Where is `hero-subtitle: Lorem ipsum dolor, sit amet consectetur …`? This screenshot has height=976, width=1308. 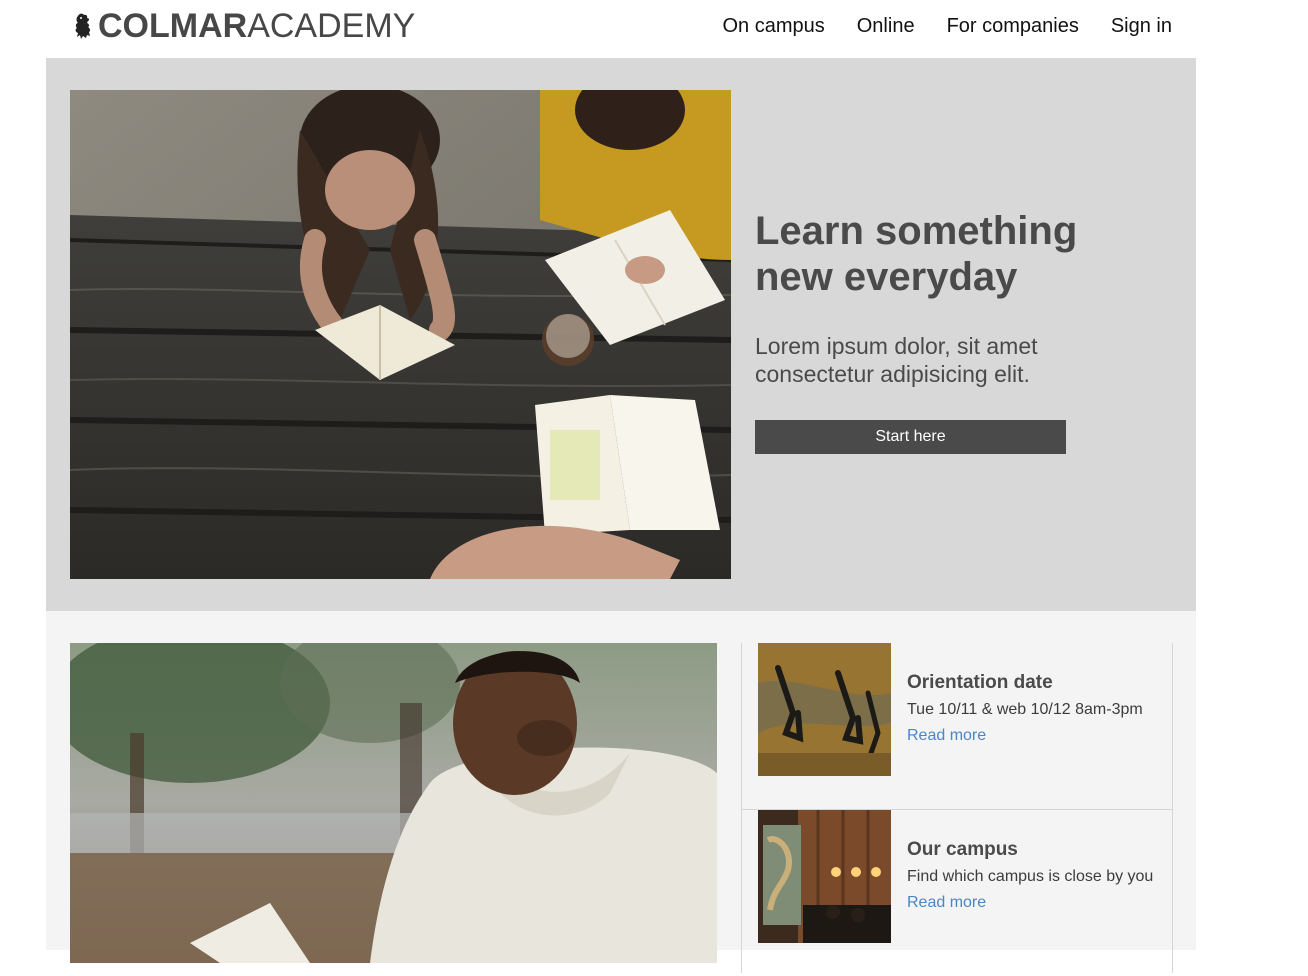 hero-subtitle: Lorem ipsum dolor, sit amet consectetur … is located at coordinates (896, 360).